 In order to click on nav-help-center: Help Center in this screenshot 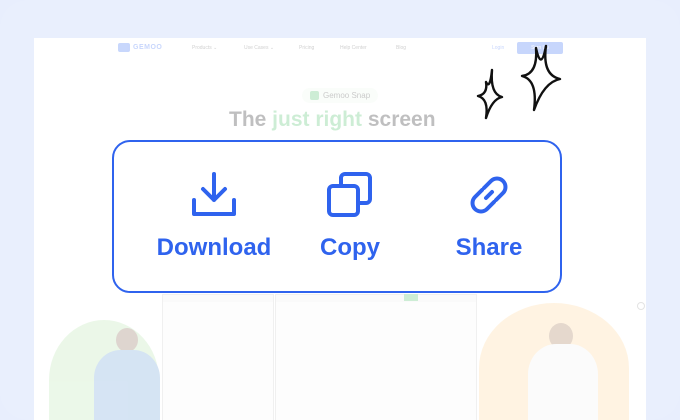, I will do `click(353, 48)`.